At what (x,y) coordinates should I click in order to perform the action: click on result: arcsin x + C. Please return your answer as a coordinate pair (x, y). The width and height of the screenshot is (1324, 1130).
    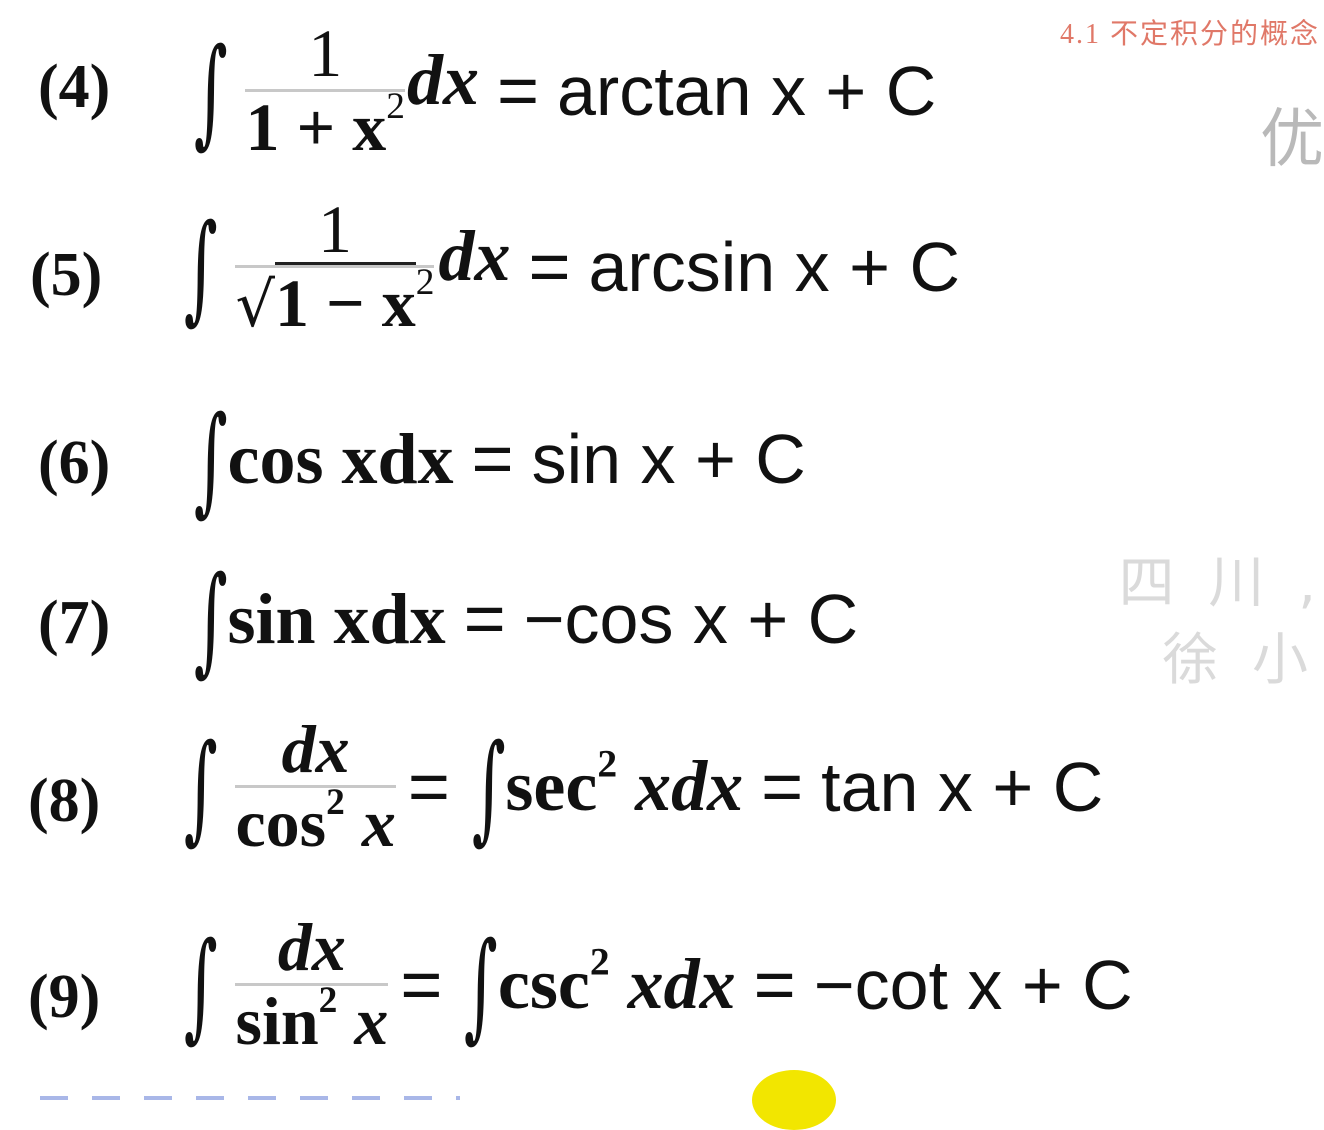
    Looking at the image, I should click on (774, 266).